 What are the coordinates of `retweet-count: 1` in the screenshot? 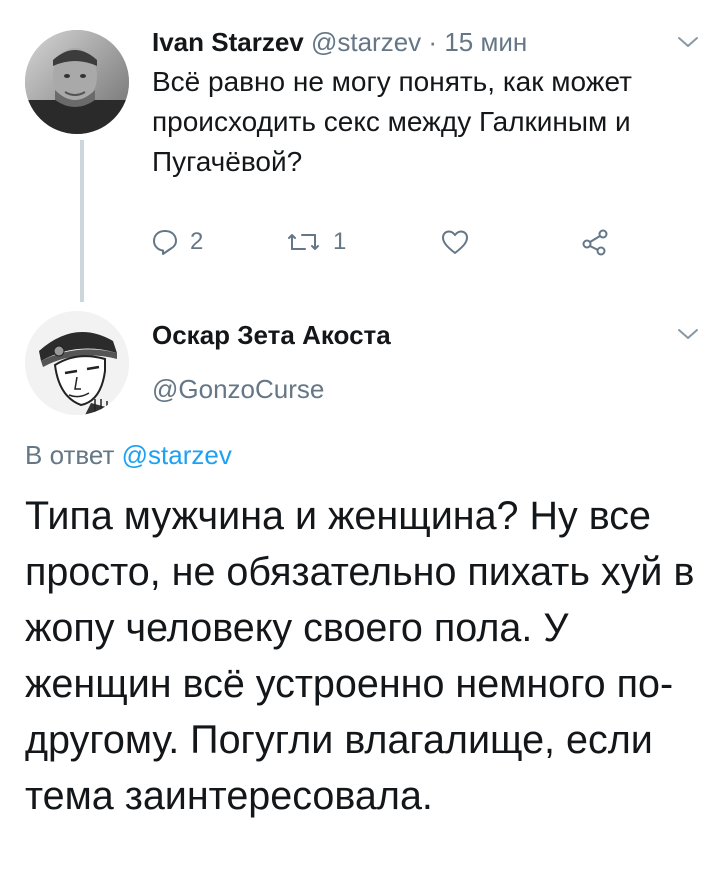 It's located at (340, 241).